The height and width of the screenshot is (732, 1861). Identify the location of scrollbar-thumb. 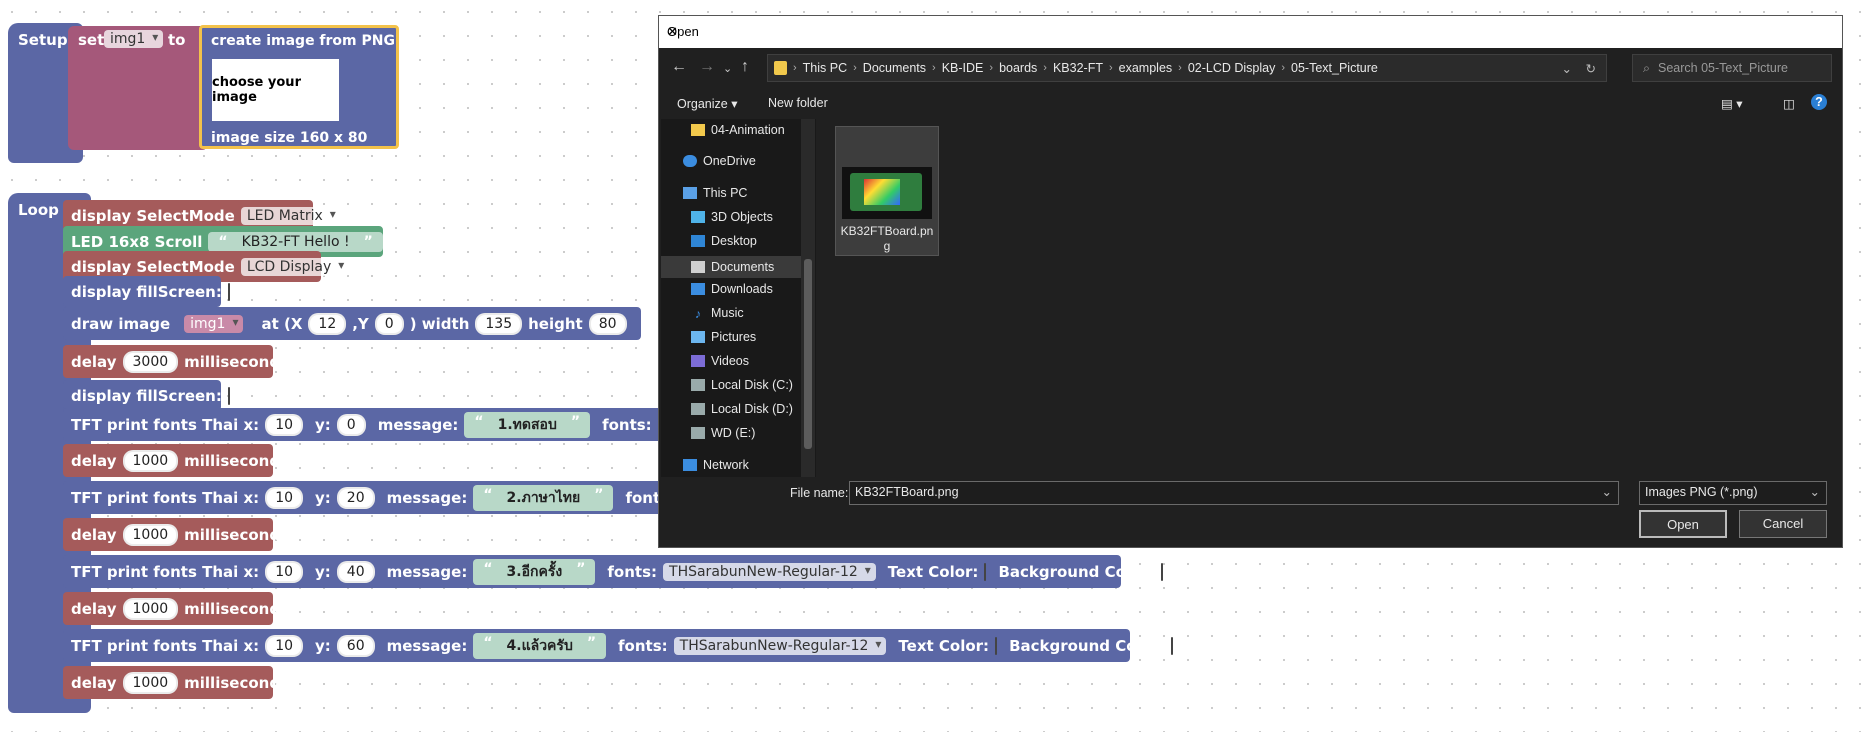
(808, 354).